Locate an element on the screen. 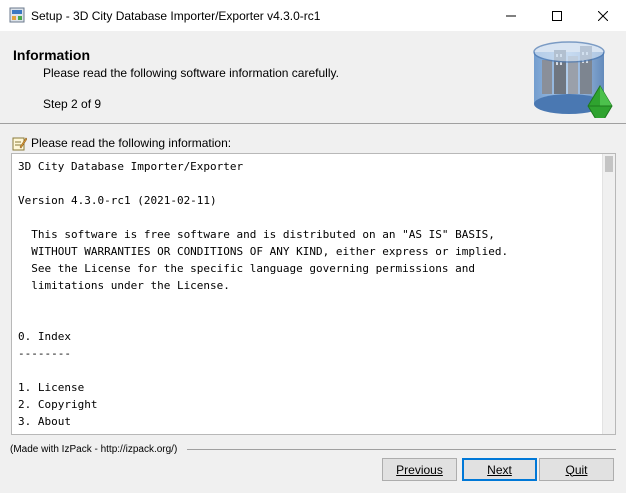  quit-label: Quit is located at coordinates (576, 469).